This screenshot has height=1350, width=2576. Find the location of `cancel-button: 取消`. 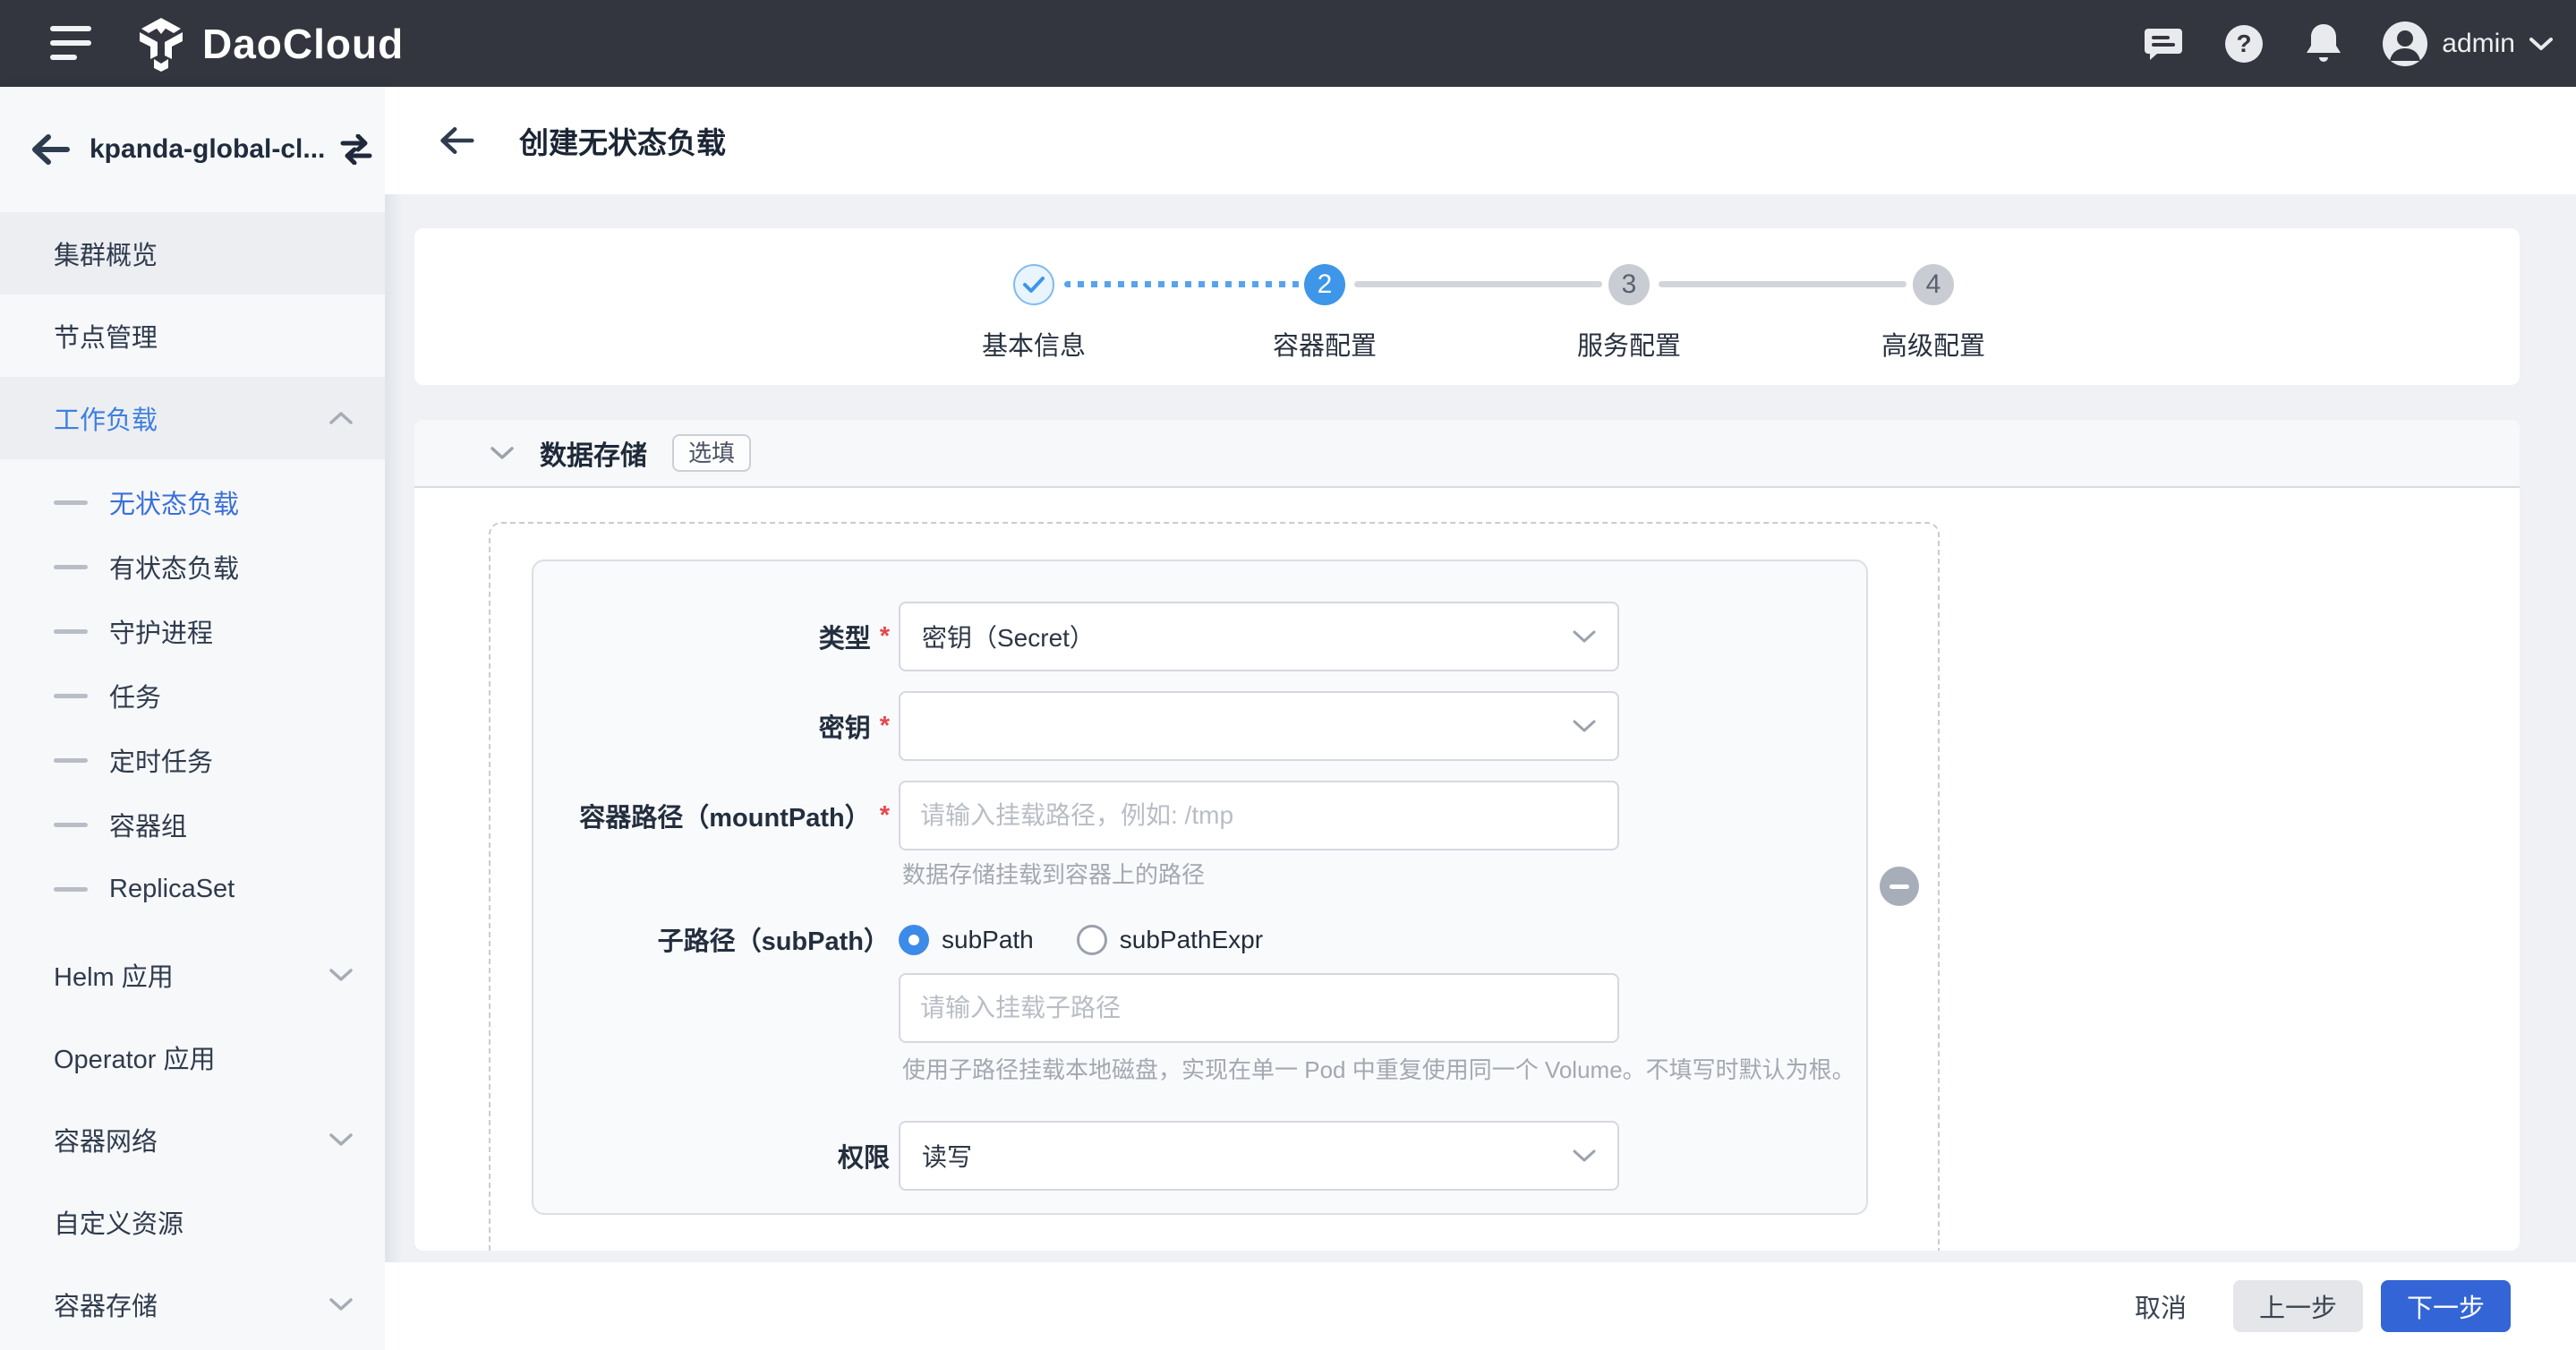

cancel-button: 取消 is located at coordinates (2161, 1306).